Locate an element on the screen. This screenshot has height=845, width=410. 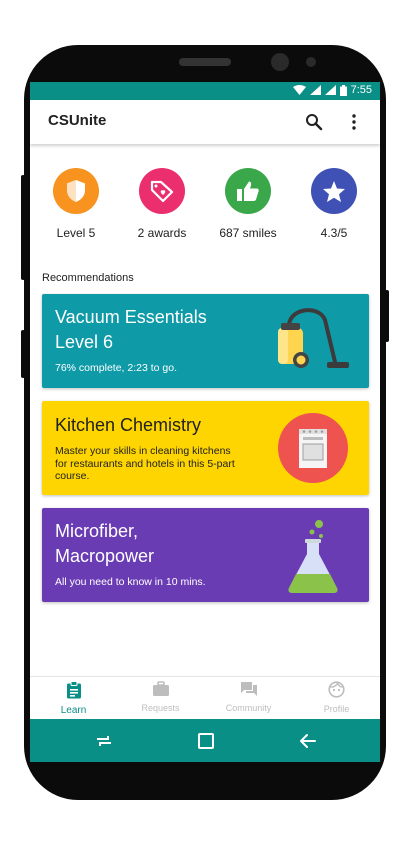
home-icon is located at coordinates (206, 741).